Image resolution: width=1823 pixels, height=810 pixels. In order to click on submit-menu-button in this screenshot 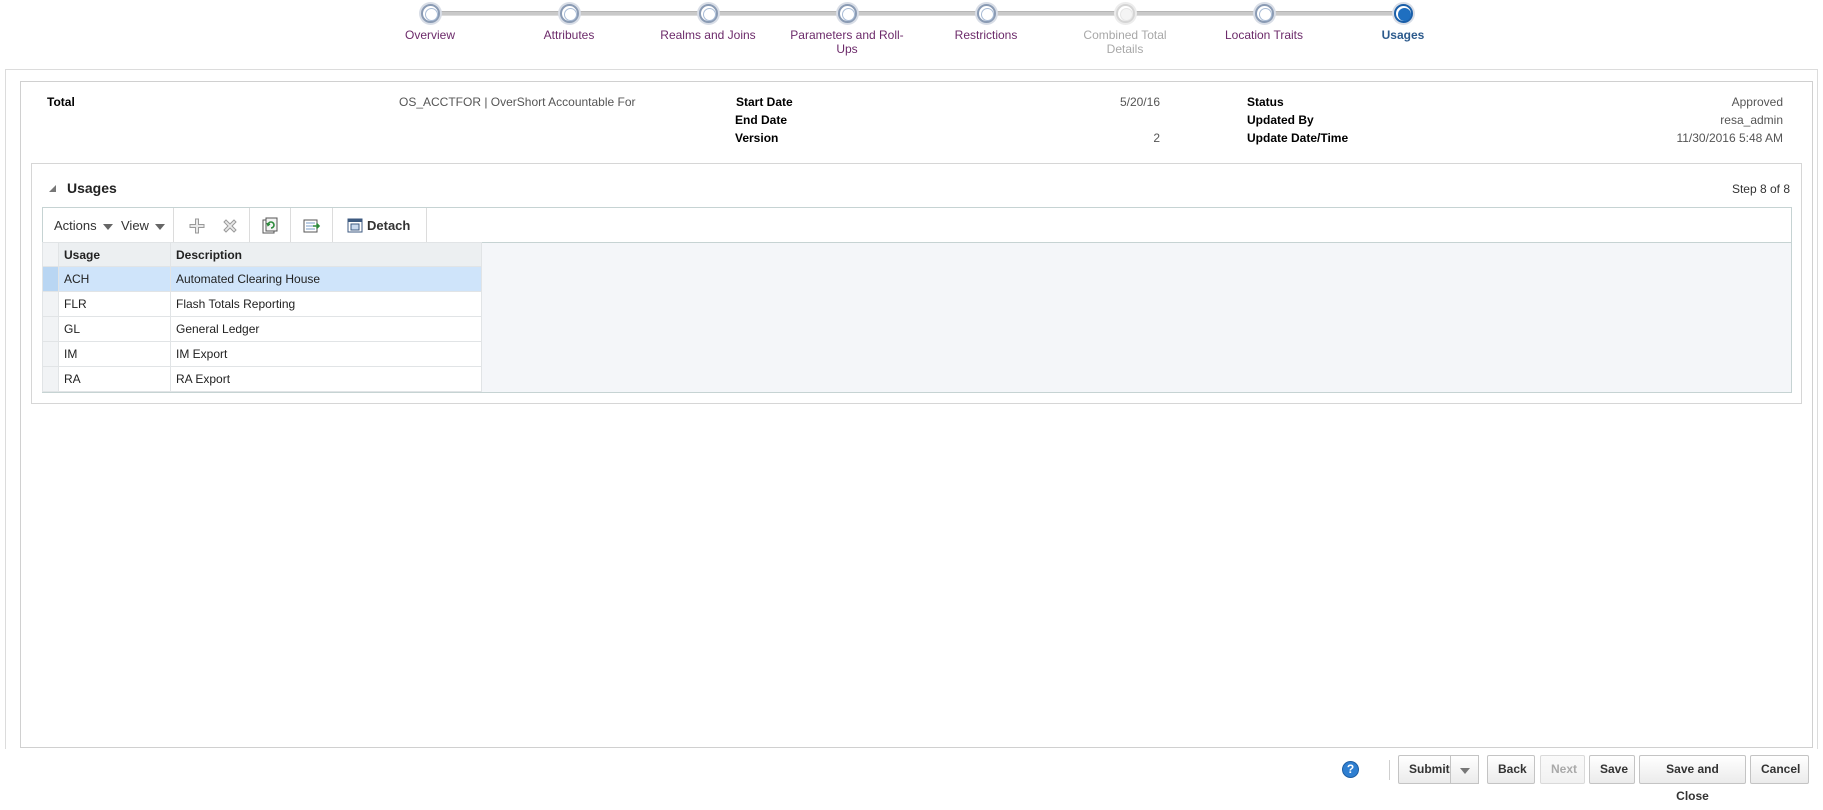, I will do `click(1465, 769)`.